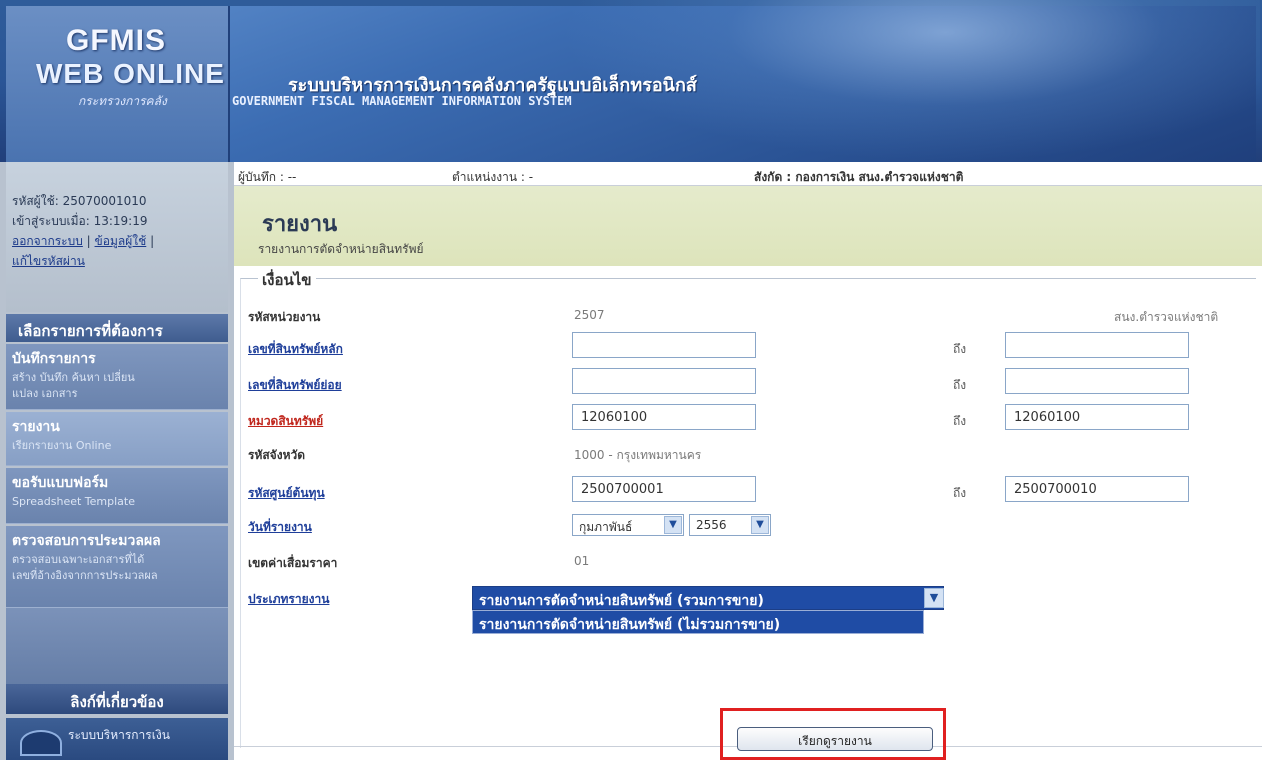  What do you see at coordinates (80, 221) in the screenshot?
I see `login-time: เข้าสู่ระบบเมื่อ: 13:19:19` at bounding box center [80, 221].